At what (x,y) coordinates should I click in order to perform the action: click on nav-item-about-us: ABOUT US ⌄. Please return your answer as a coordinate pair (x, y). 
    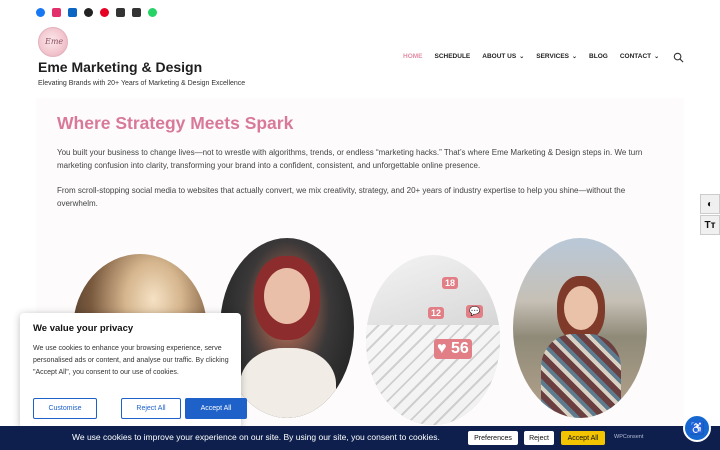
    Looking at the image, I should click on (503, 56).